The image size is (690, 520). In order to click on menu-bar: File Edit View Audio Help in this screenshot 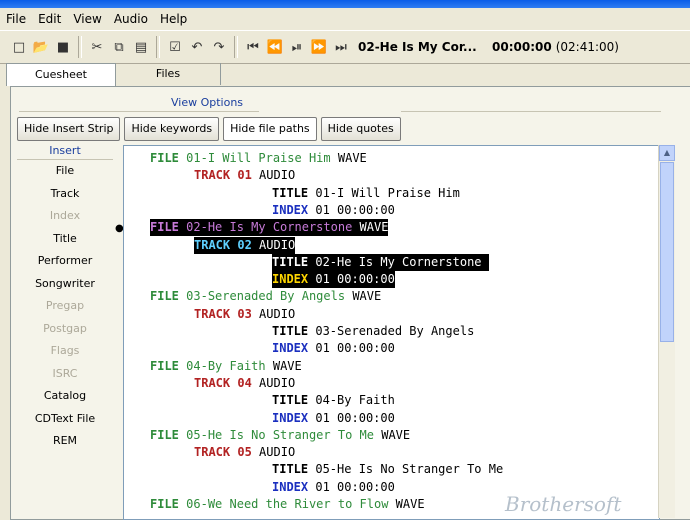, I will do `click(345, 19)`.